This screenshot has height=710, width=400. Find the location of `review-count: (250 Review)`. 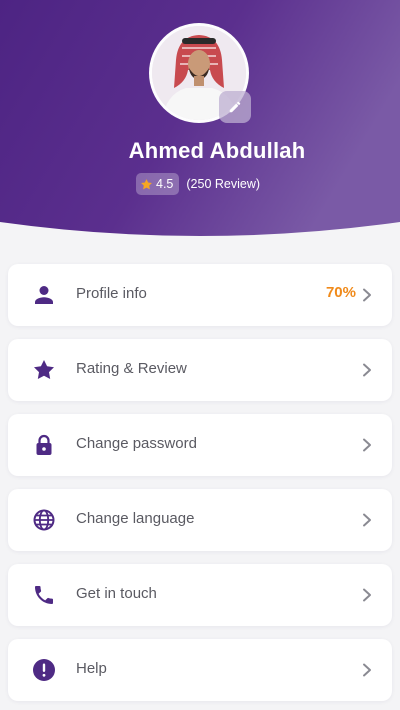

review-count: (250 Review) is located at coordinates (223, 184).